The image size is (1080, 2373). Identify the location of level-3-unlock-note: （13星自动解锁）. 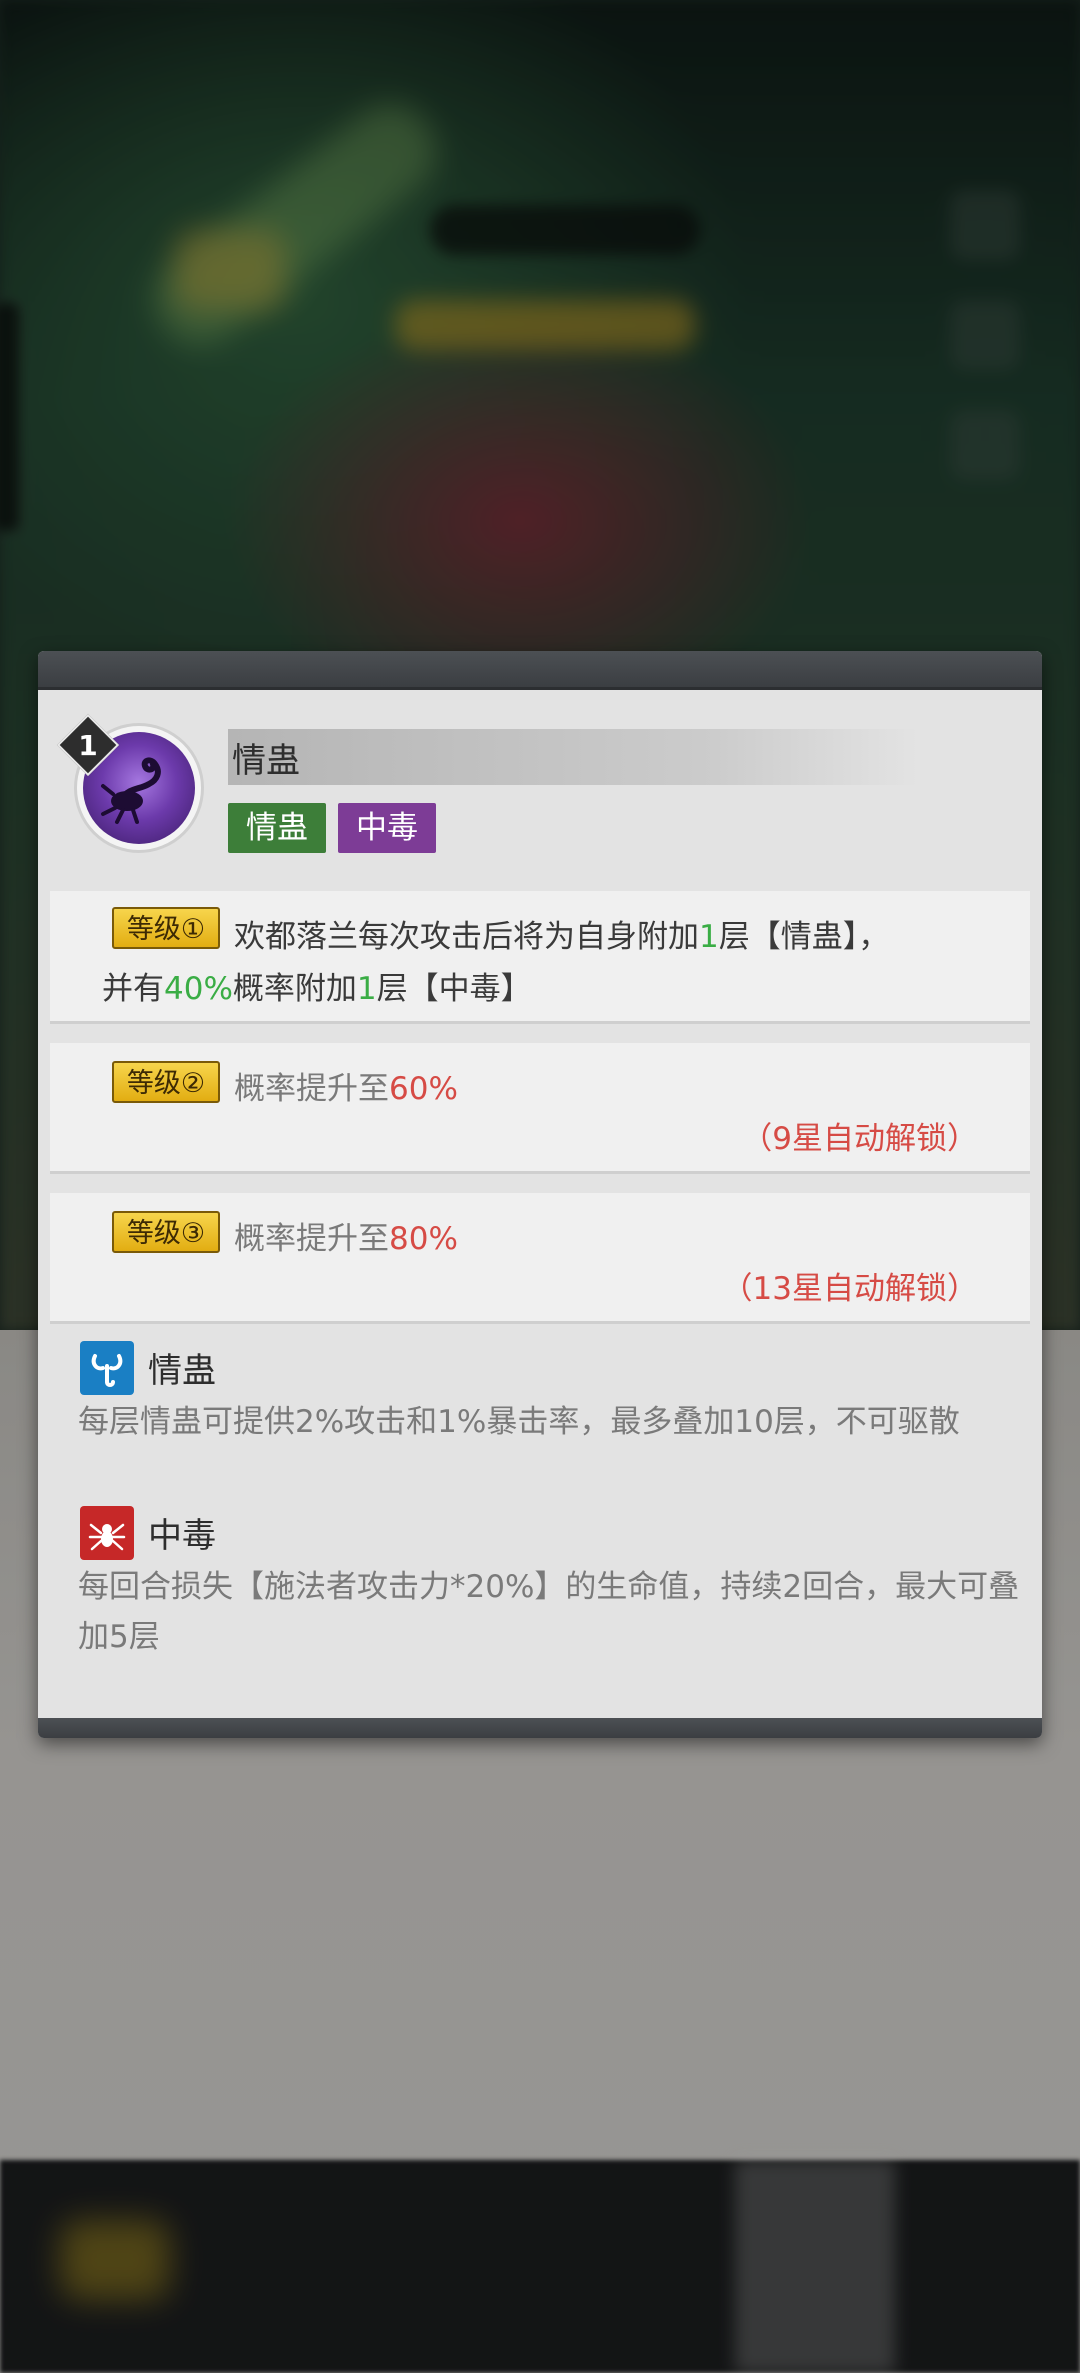
(849, 1289).